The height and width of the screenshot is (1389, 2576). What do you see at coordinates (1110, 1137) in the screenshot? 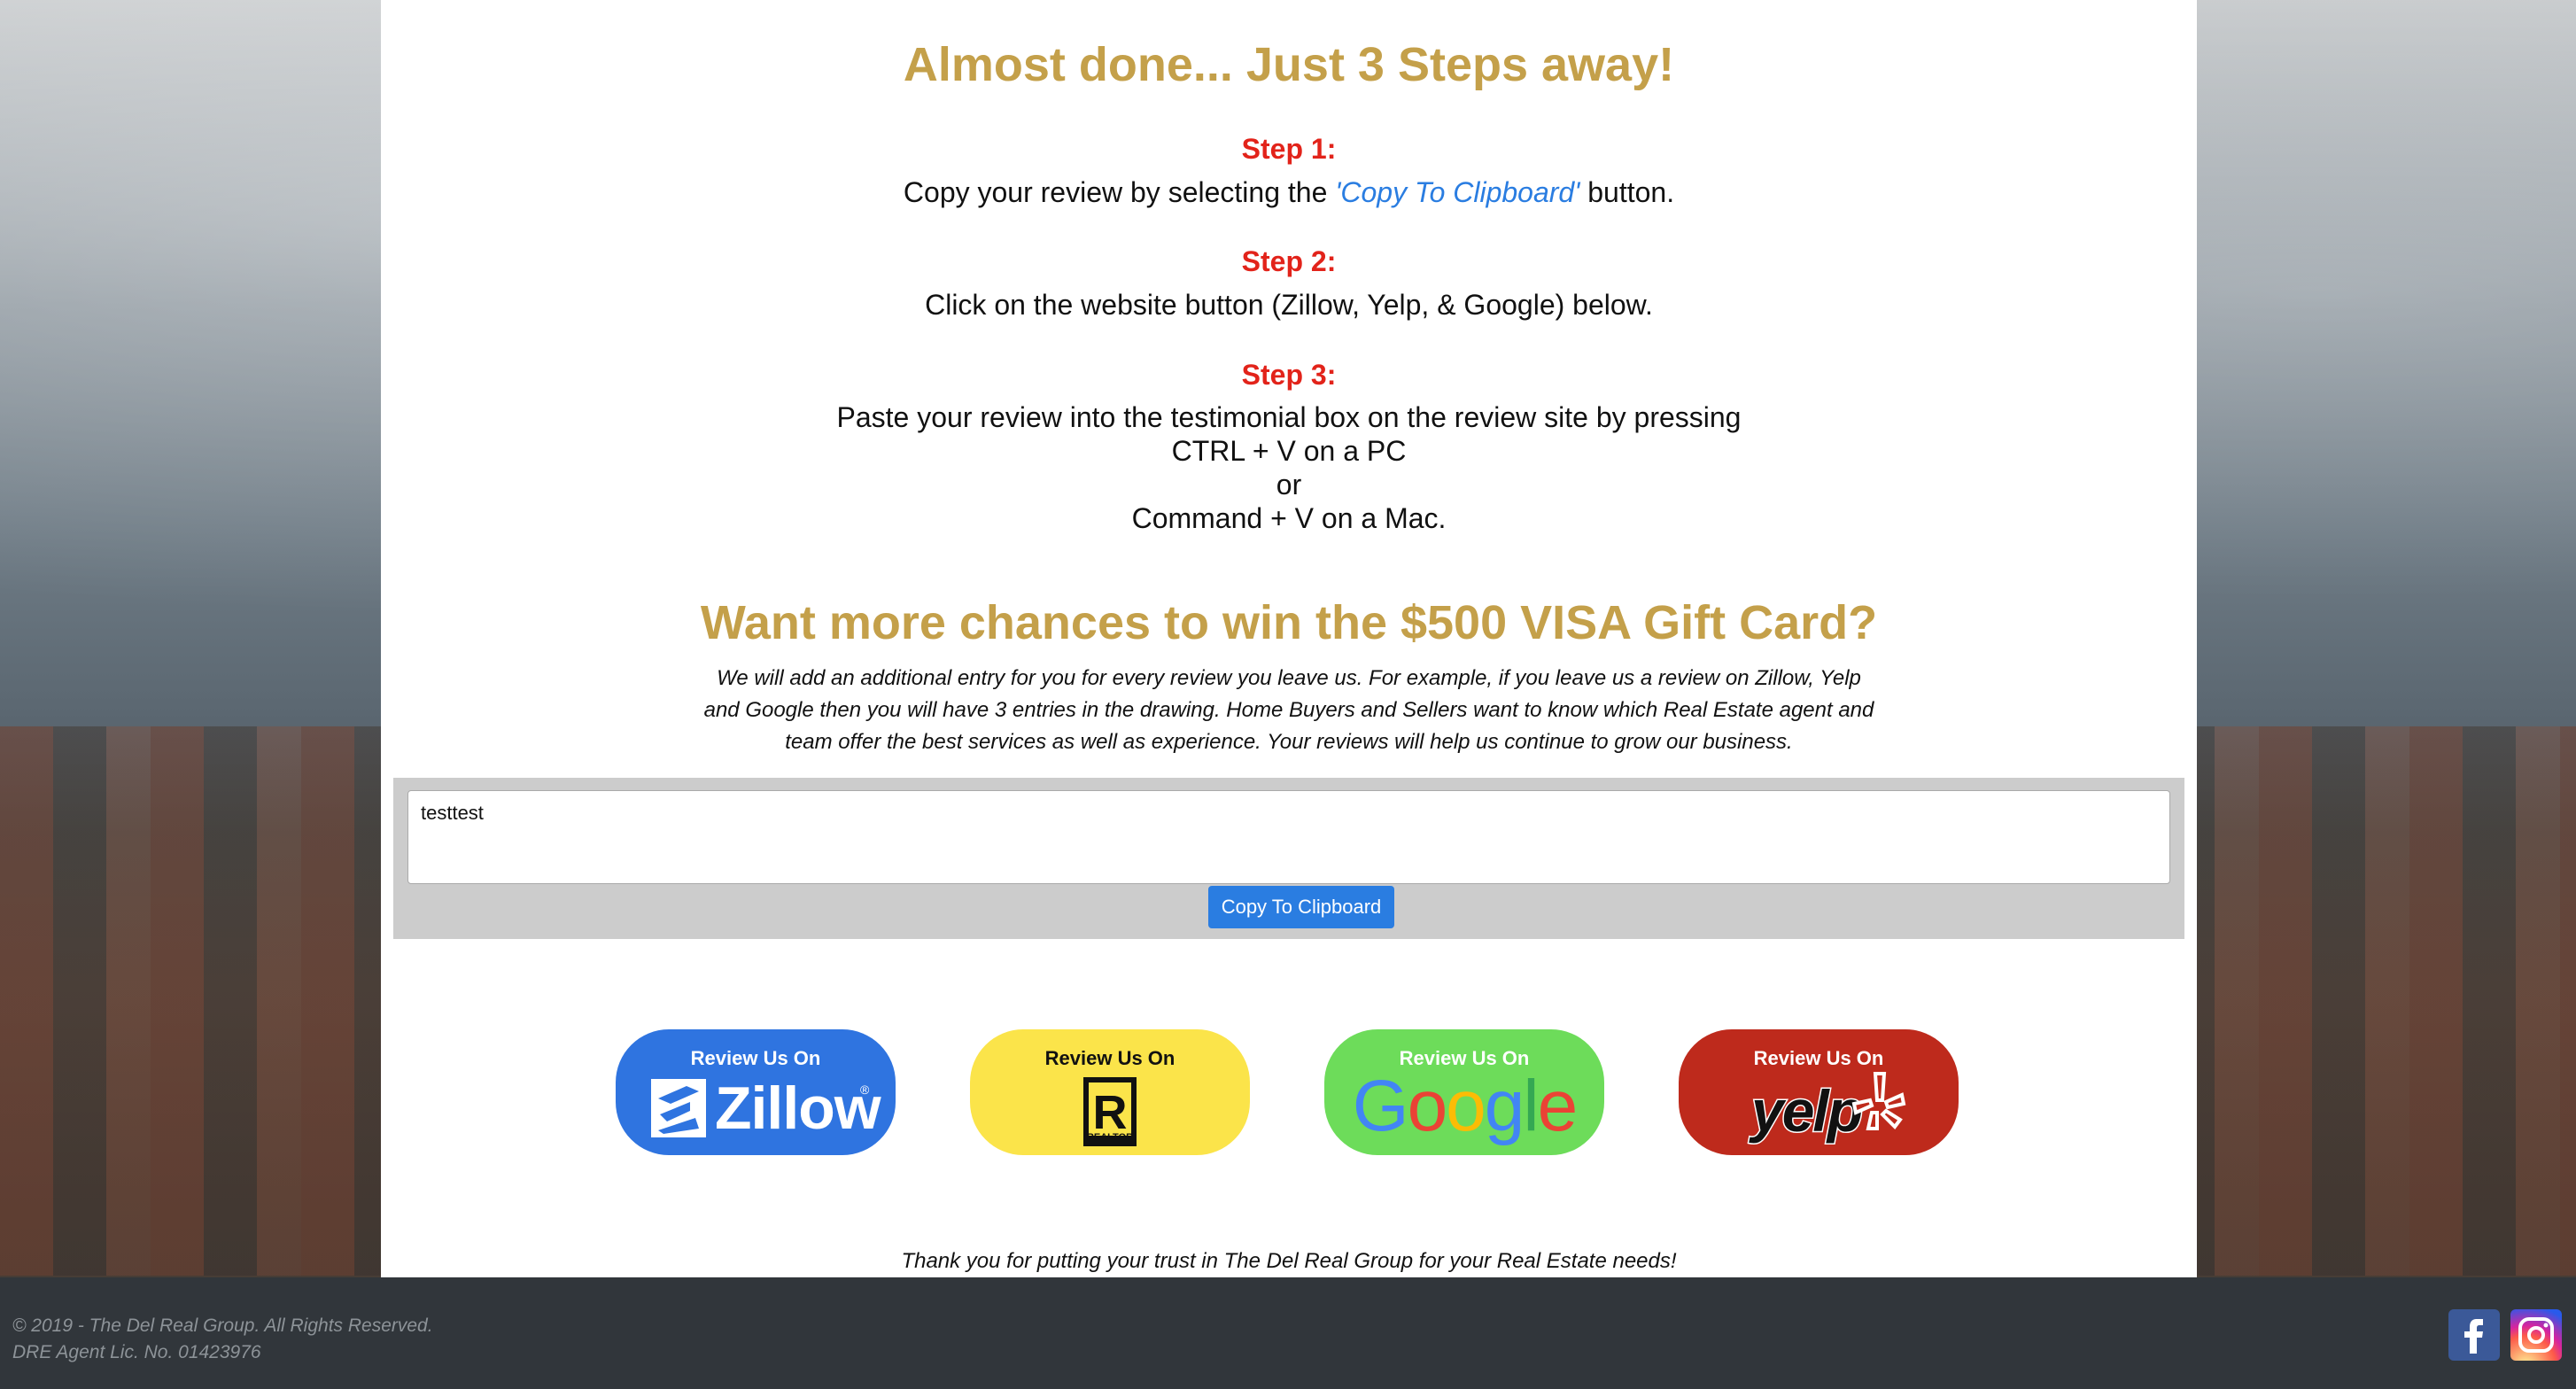
I see `realtor-wordmark: REALTOR` at bounding box center [1110, 1137].